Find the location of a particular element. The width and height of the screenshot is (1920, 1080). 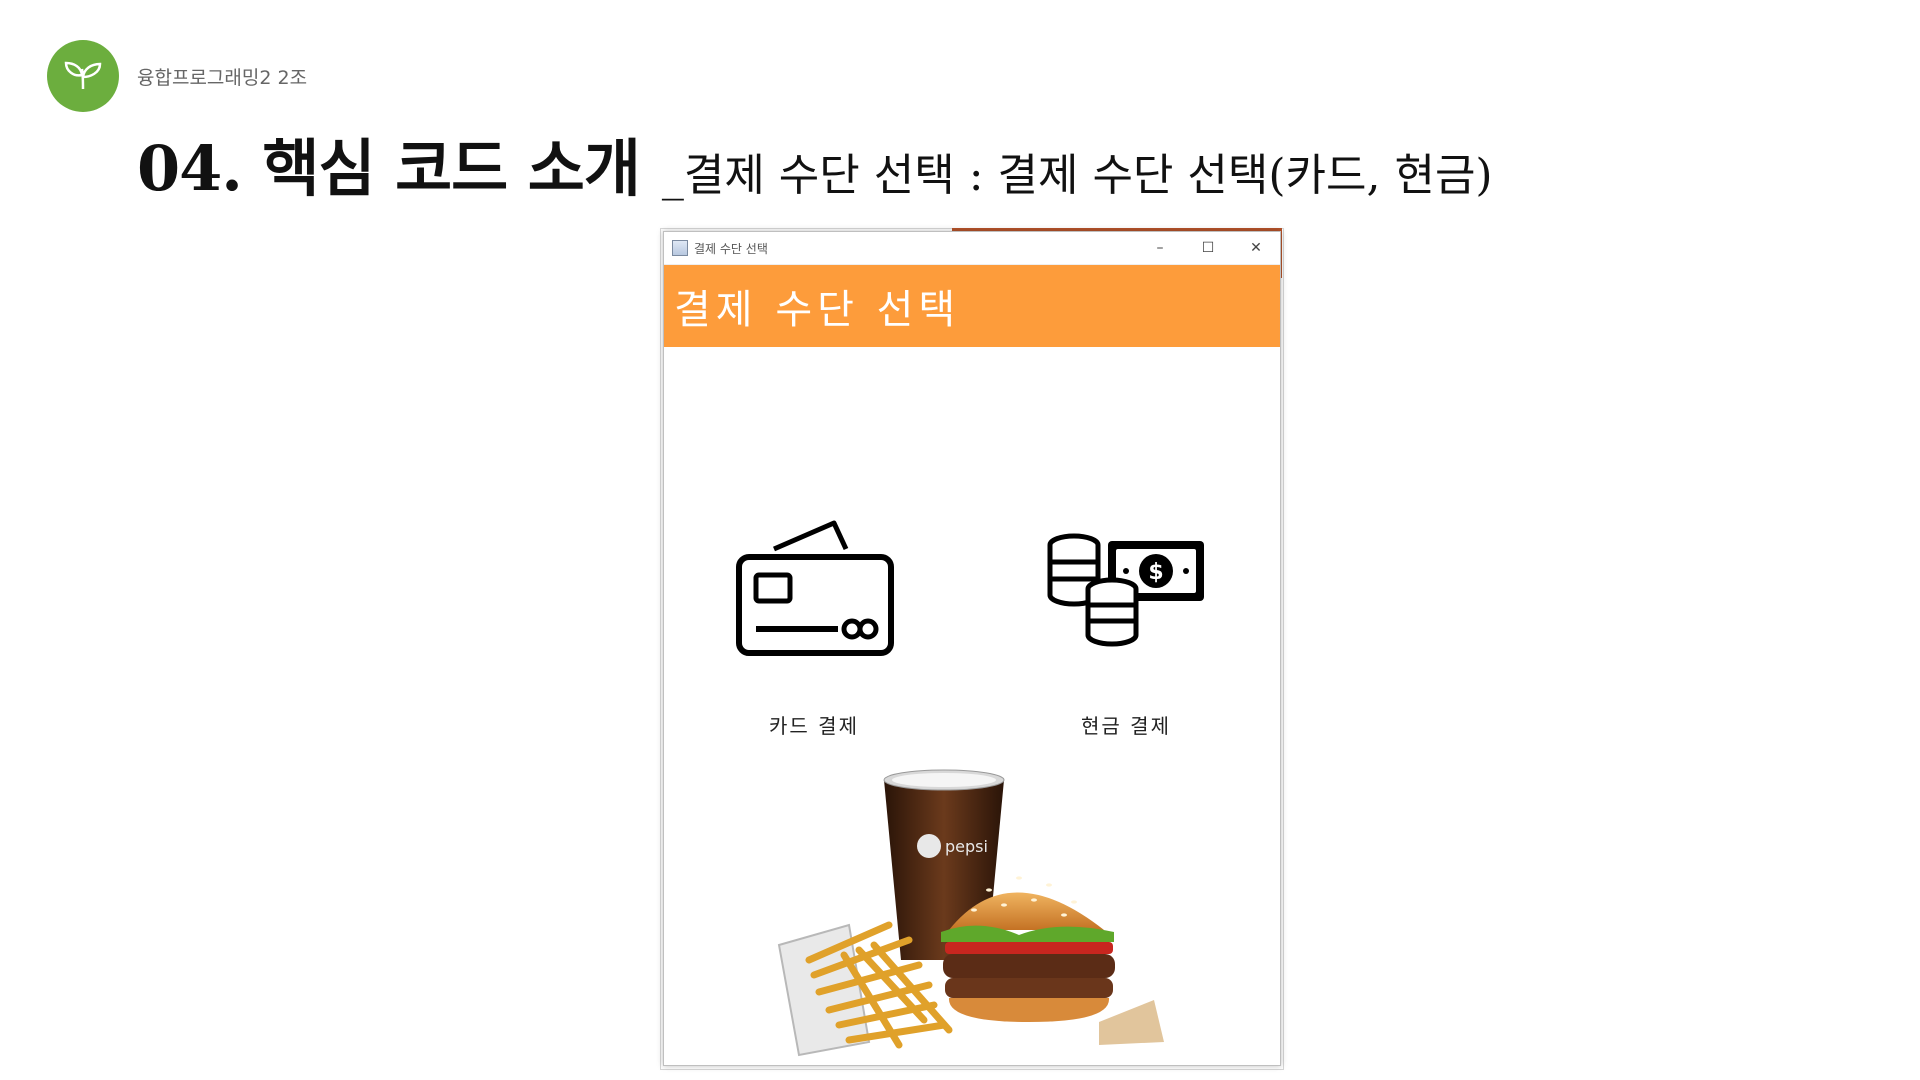

header-band: 결제 수단 선택 is located at coordinates (972, 306).